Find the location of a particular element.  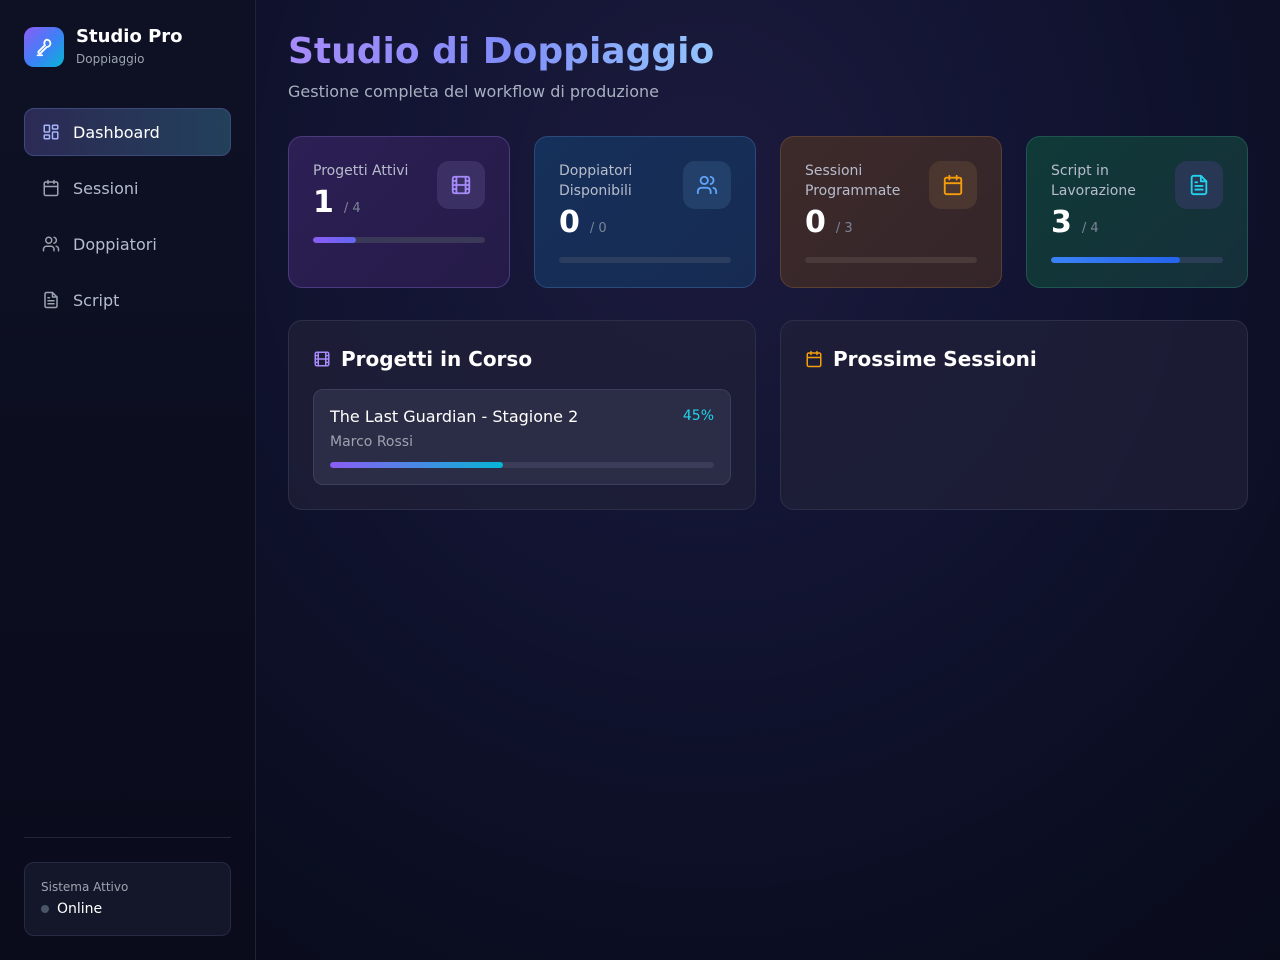

sidebar-item-label: Dashboard is located at coordinates (116, 132).